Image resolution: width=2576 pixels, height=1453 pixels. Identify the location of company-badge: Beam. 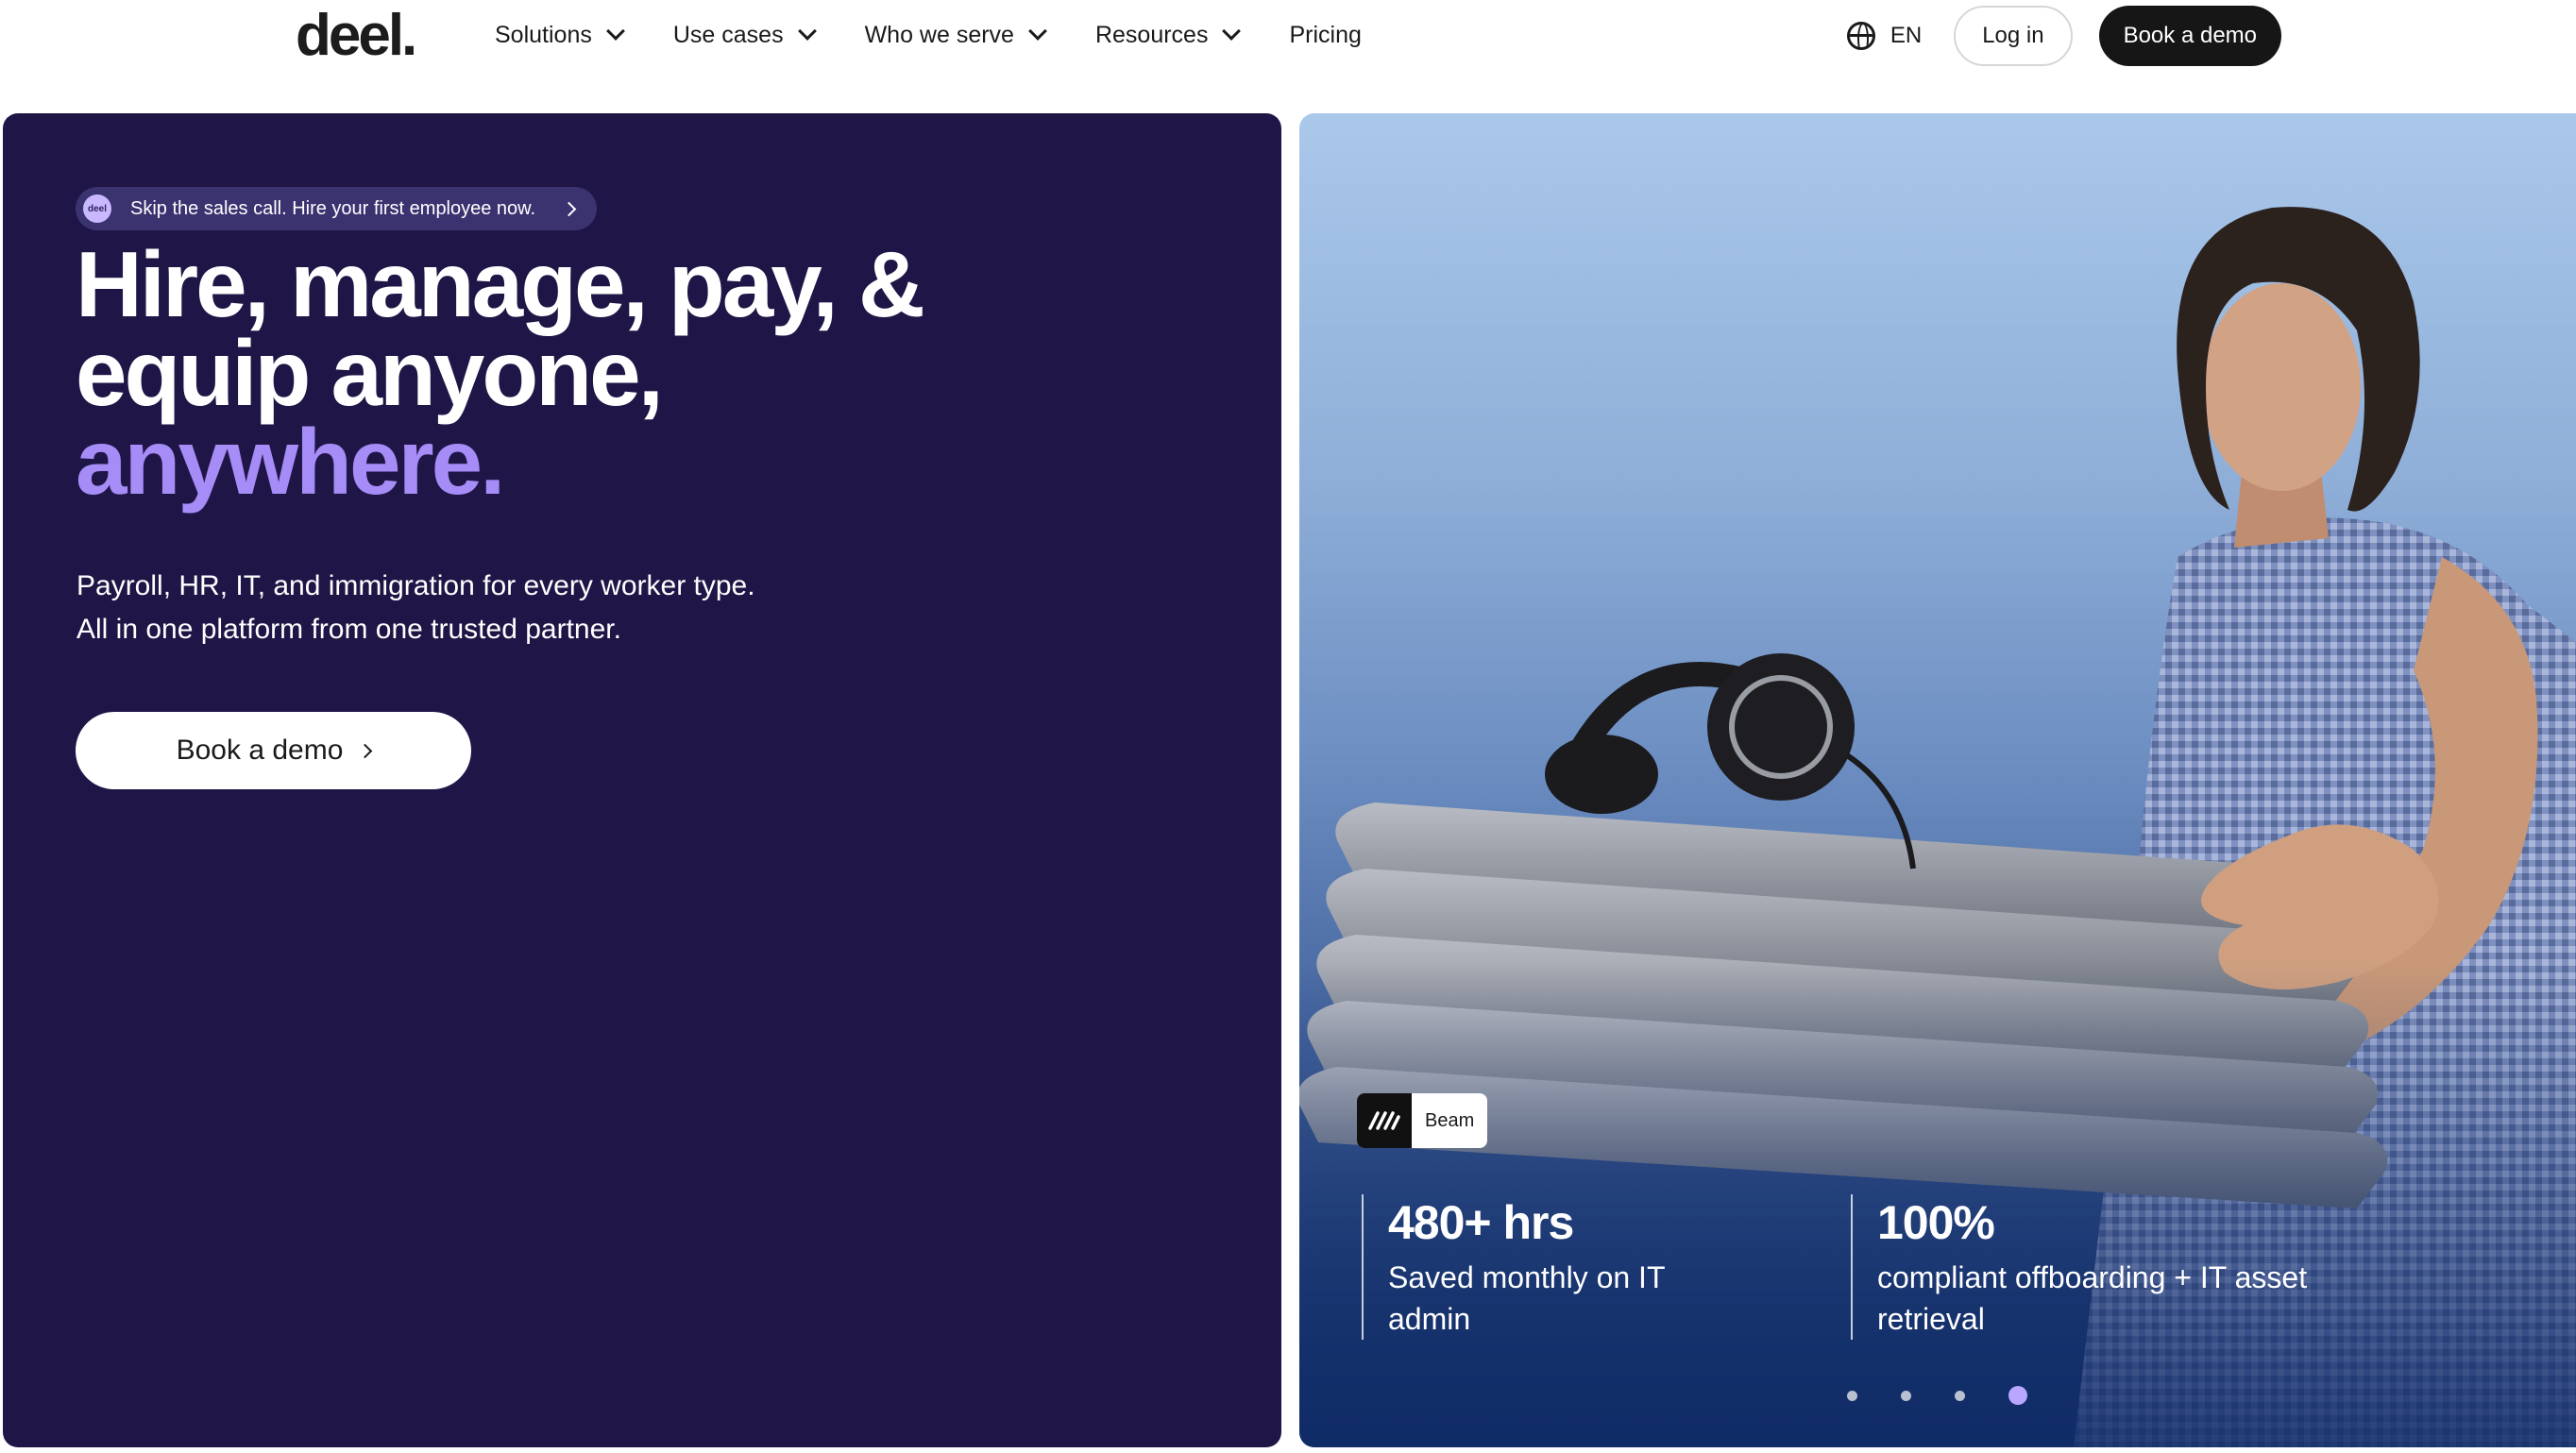
(1422, 1121).